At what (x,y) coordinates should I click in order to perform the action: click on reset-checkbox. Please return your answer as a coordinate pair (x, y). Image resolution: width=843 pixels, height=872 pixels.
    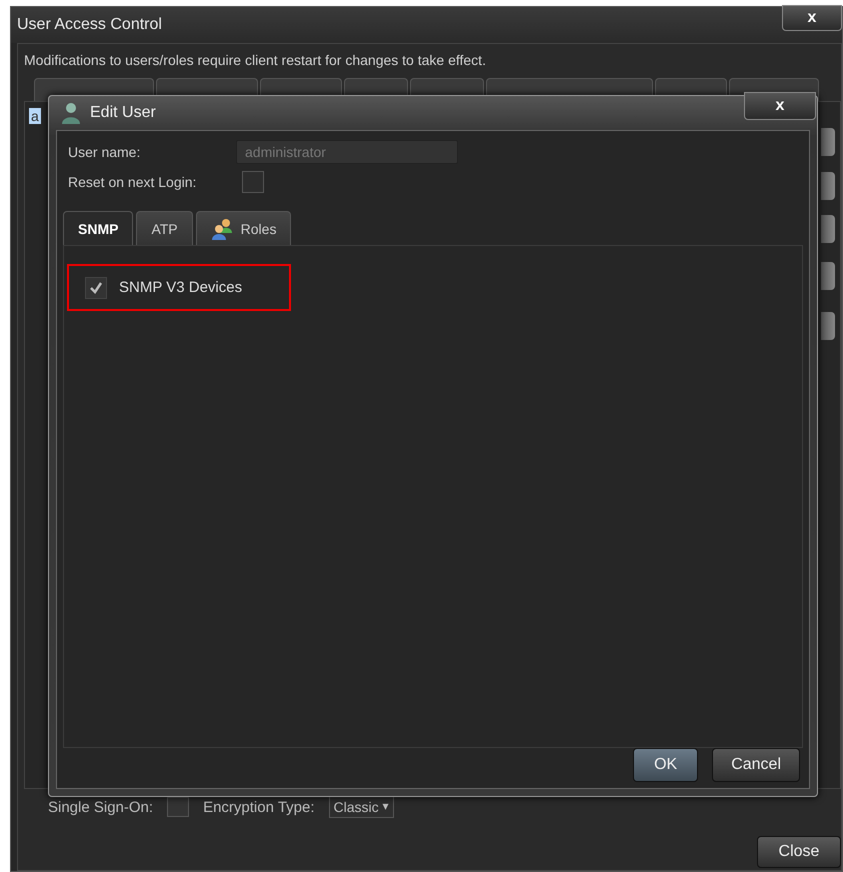
    Looking at the image, I should click on (253, 182).